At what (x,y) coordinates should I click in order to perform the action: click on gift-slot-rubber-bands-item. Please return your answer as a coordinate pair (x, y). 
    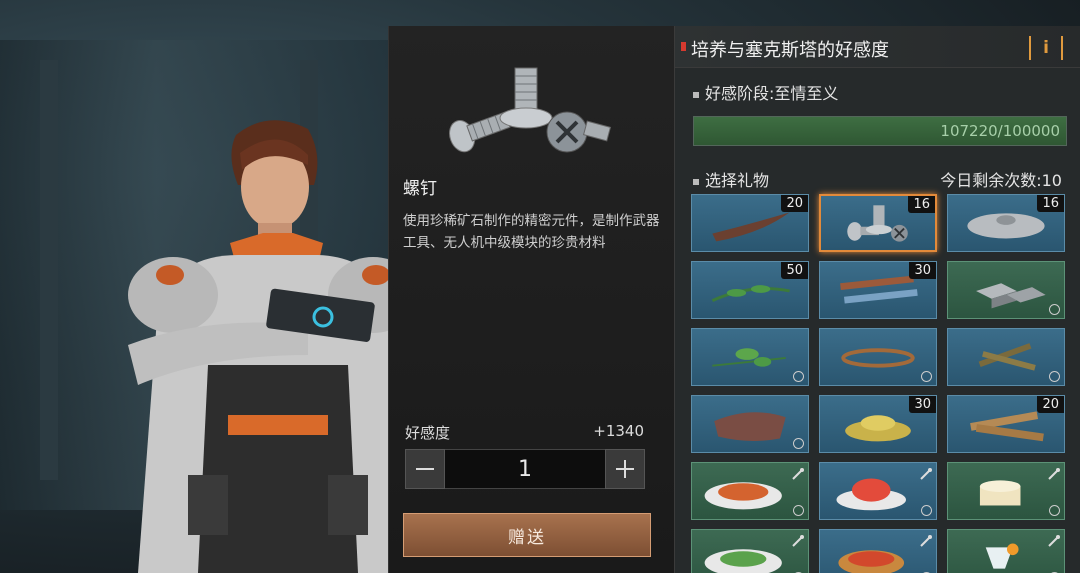
    Looking at the image, I should click on (878, 357).